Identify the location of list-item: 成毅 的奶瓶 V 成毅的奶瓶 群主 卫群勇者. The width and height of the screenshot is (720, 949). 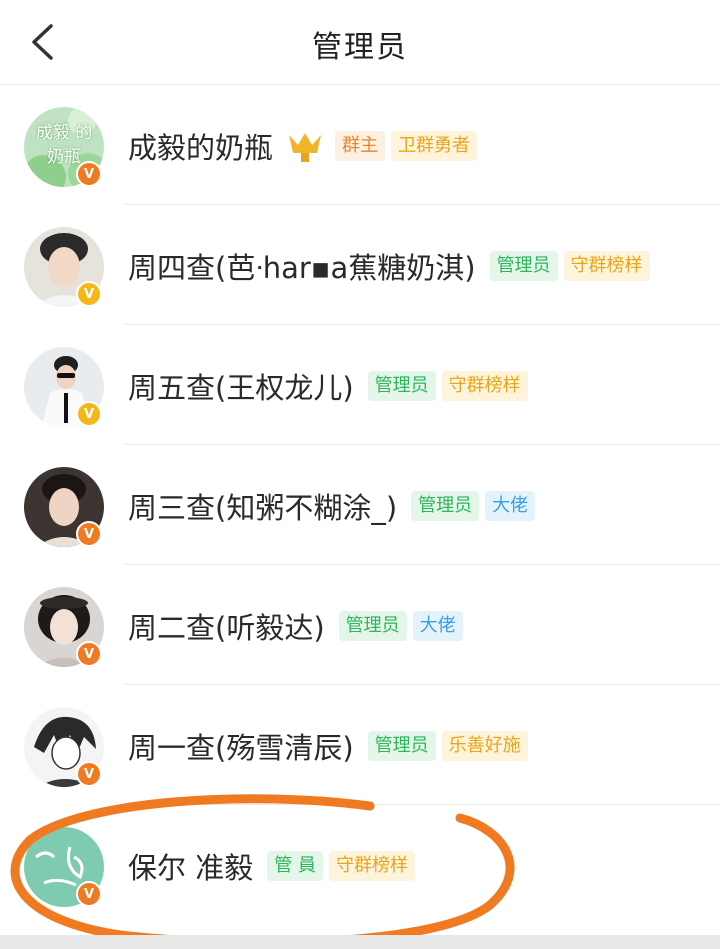
(360, 145).